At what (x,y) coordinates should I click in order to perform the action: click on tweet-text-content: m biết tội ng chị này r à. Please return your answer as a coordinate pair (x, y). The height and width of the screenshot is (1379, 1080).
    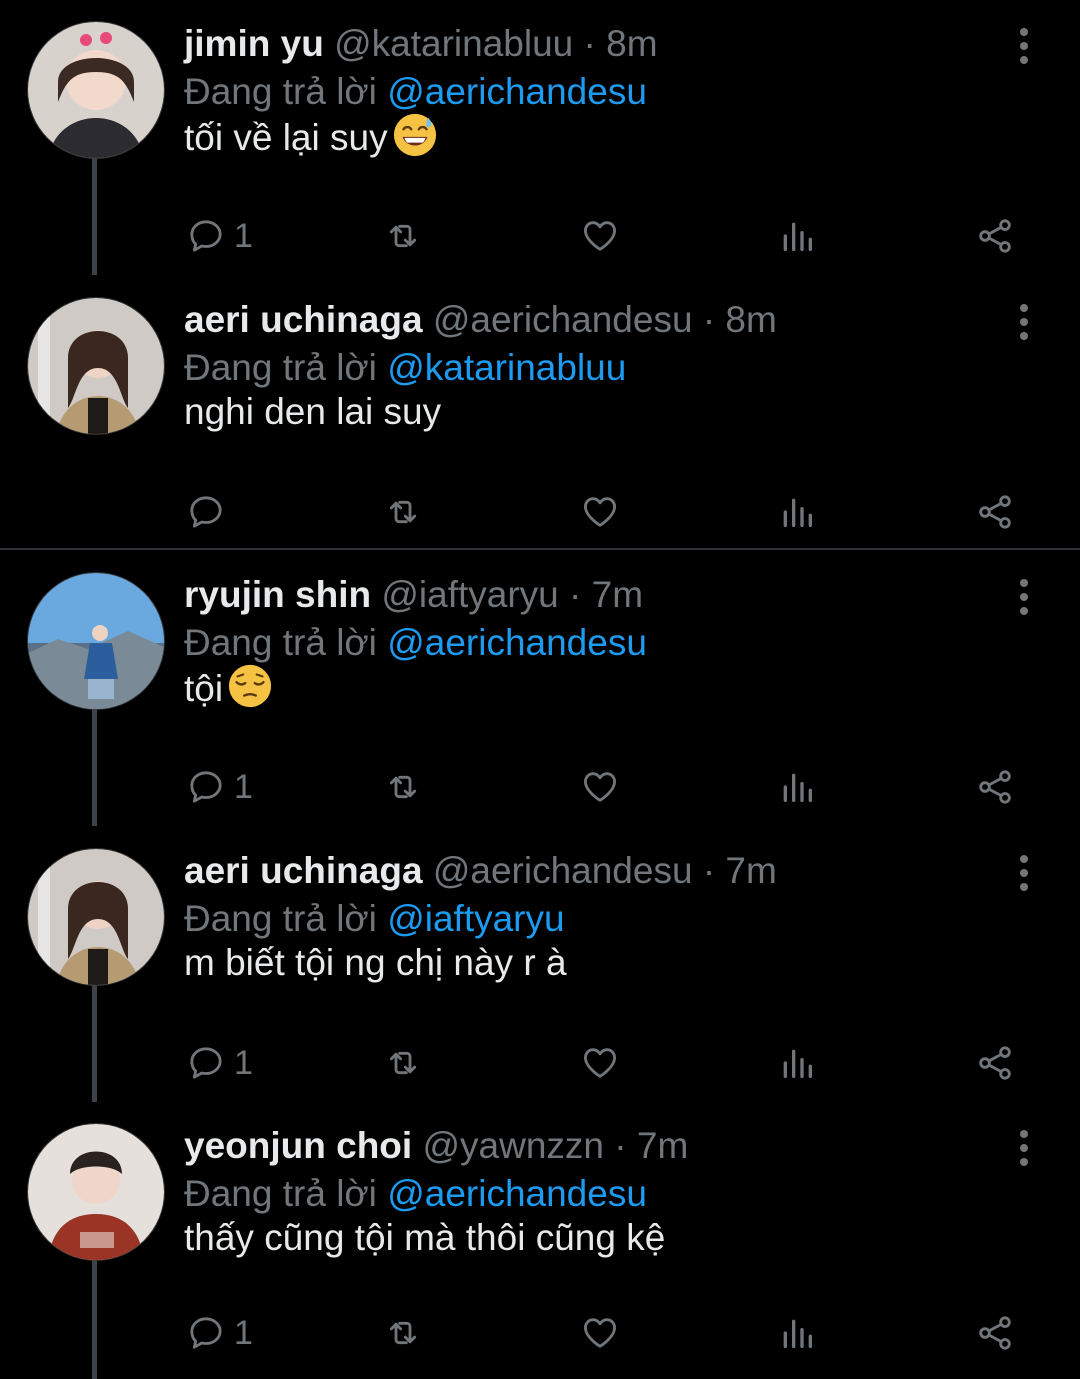
    Looking at the image, I should click on (375, 962).